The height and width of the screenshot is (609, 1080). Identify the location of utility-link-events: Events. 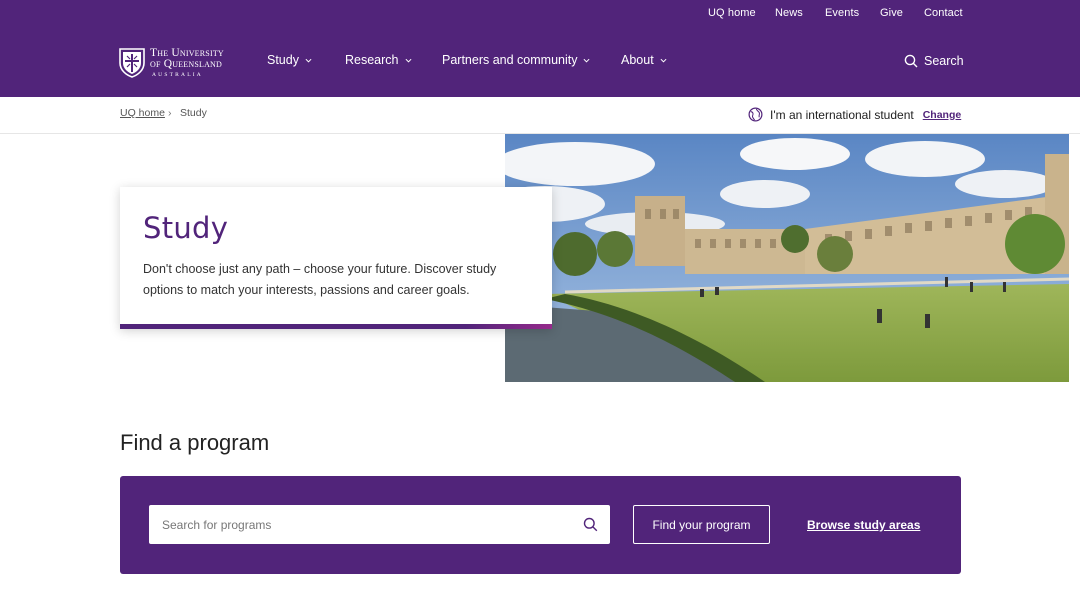
(842, 13).